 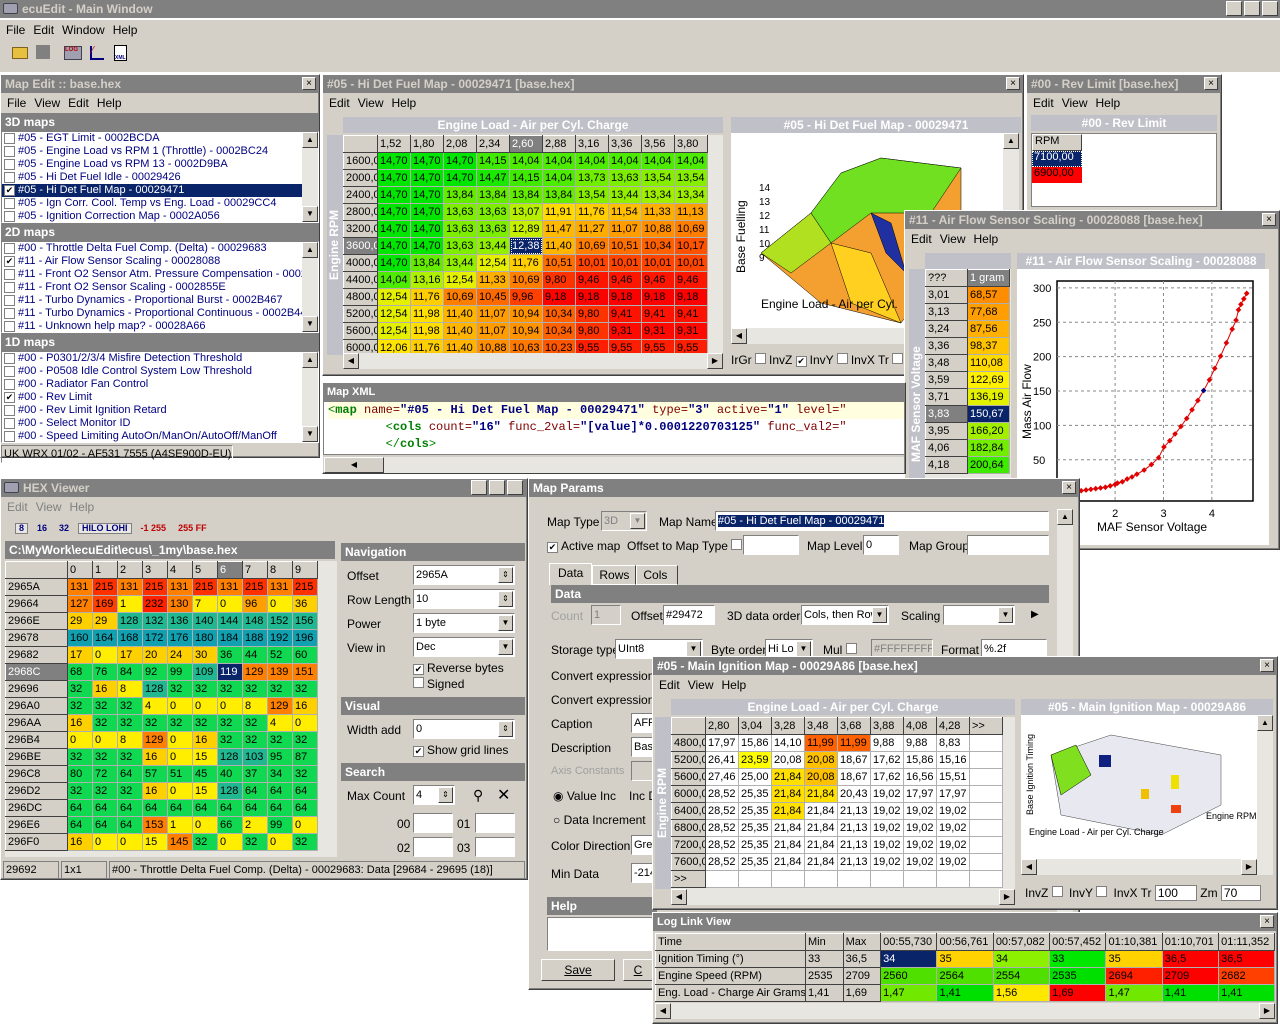 What do you see at coordinates (854, 845) in the screenshot?
I see `ign-cell: 21,13` at bounding box center [854, 845].